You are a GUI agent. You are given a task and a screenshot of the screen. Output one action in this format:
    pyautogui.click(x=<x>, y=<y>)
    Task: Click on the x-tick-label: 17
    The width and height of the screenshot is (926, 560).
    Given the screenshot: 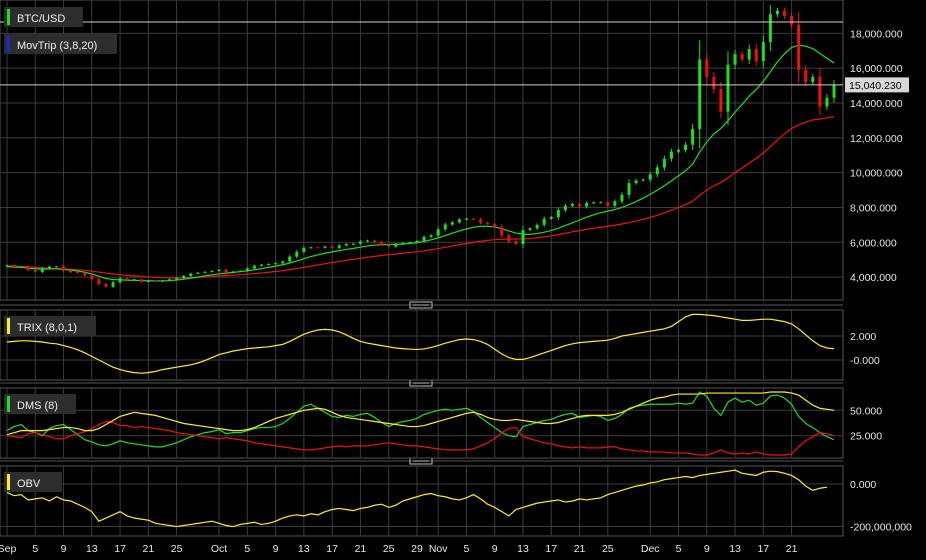 What is the action you would take?
    pyautogui.click(x=551, y=549)
    